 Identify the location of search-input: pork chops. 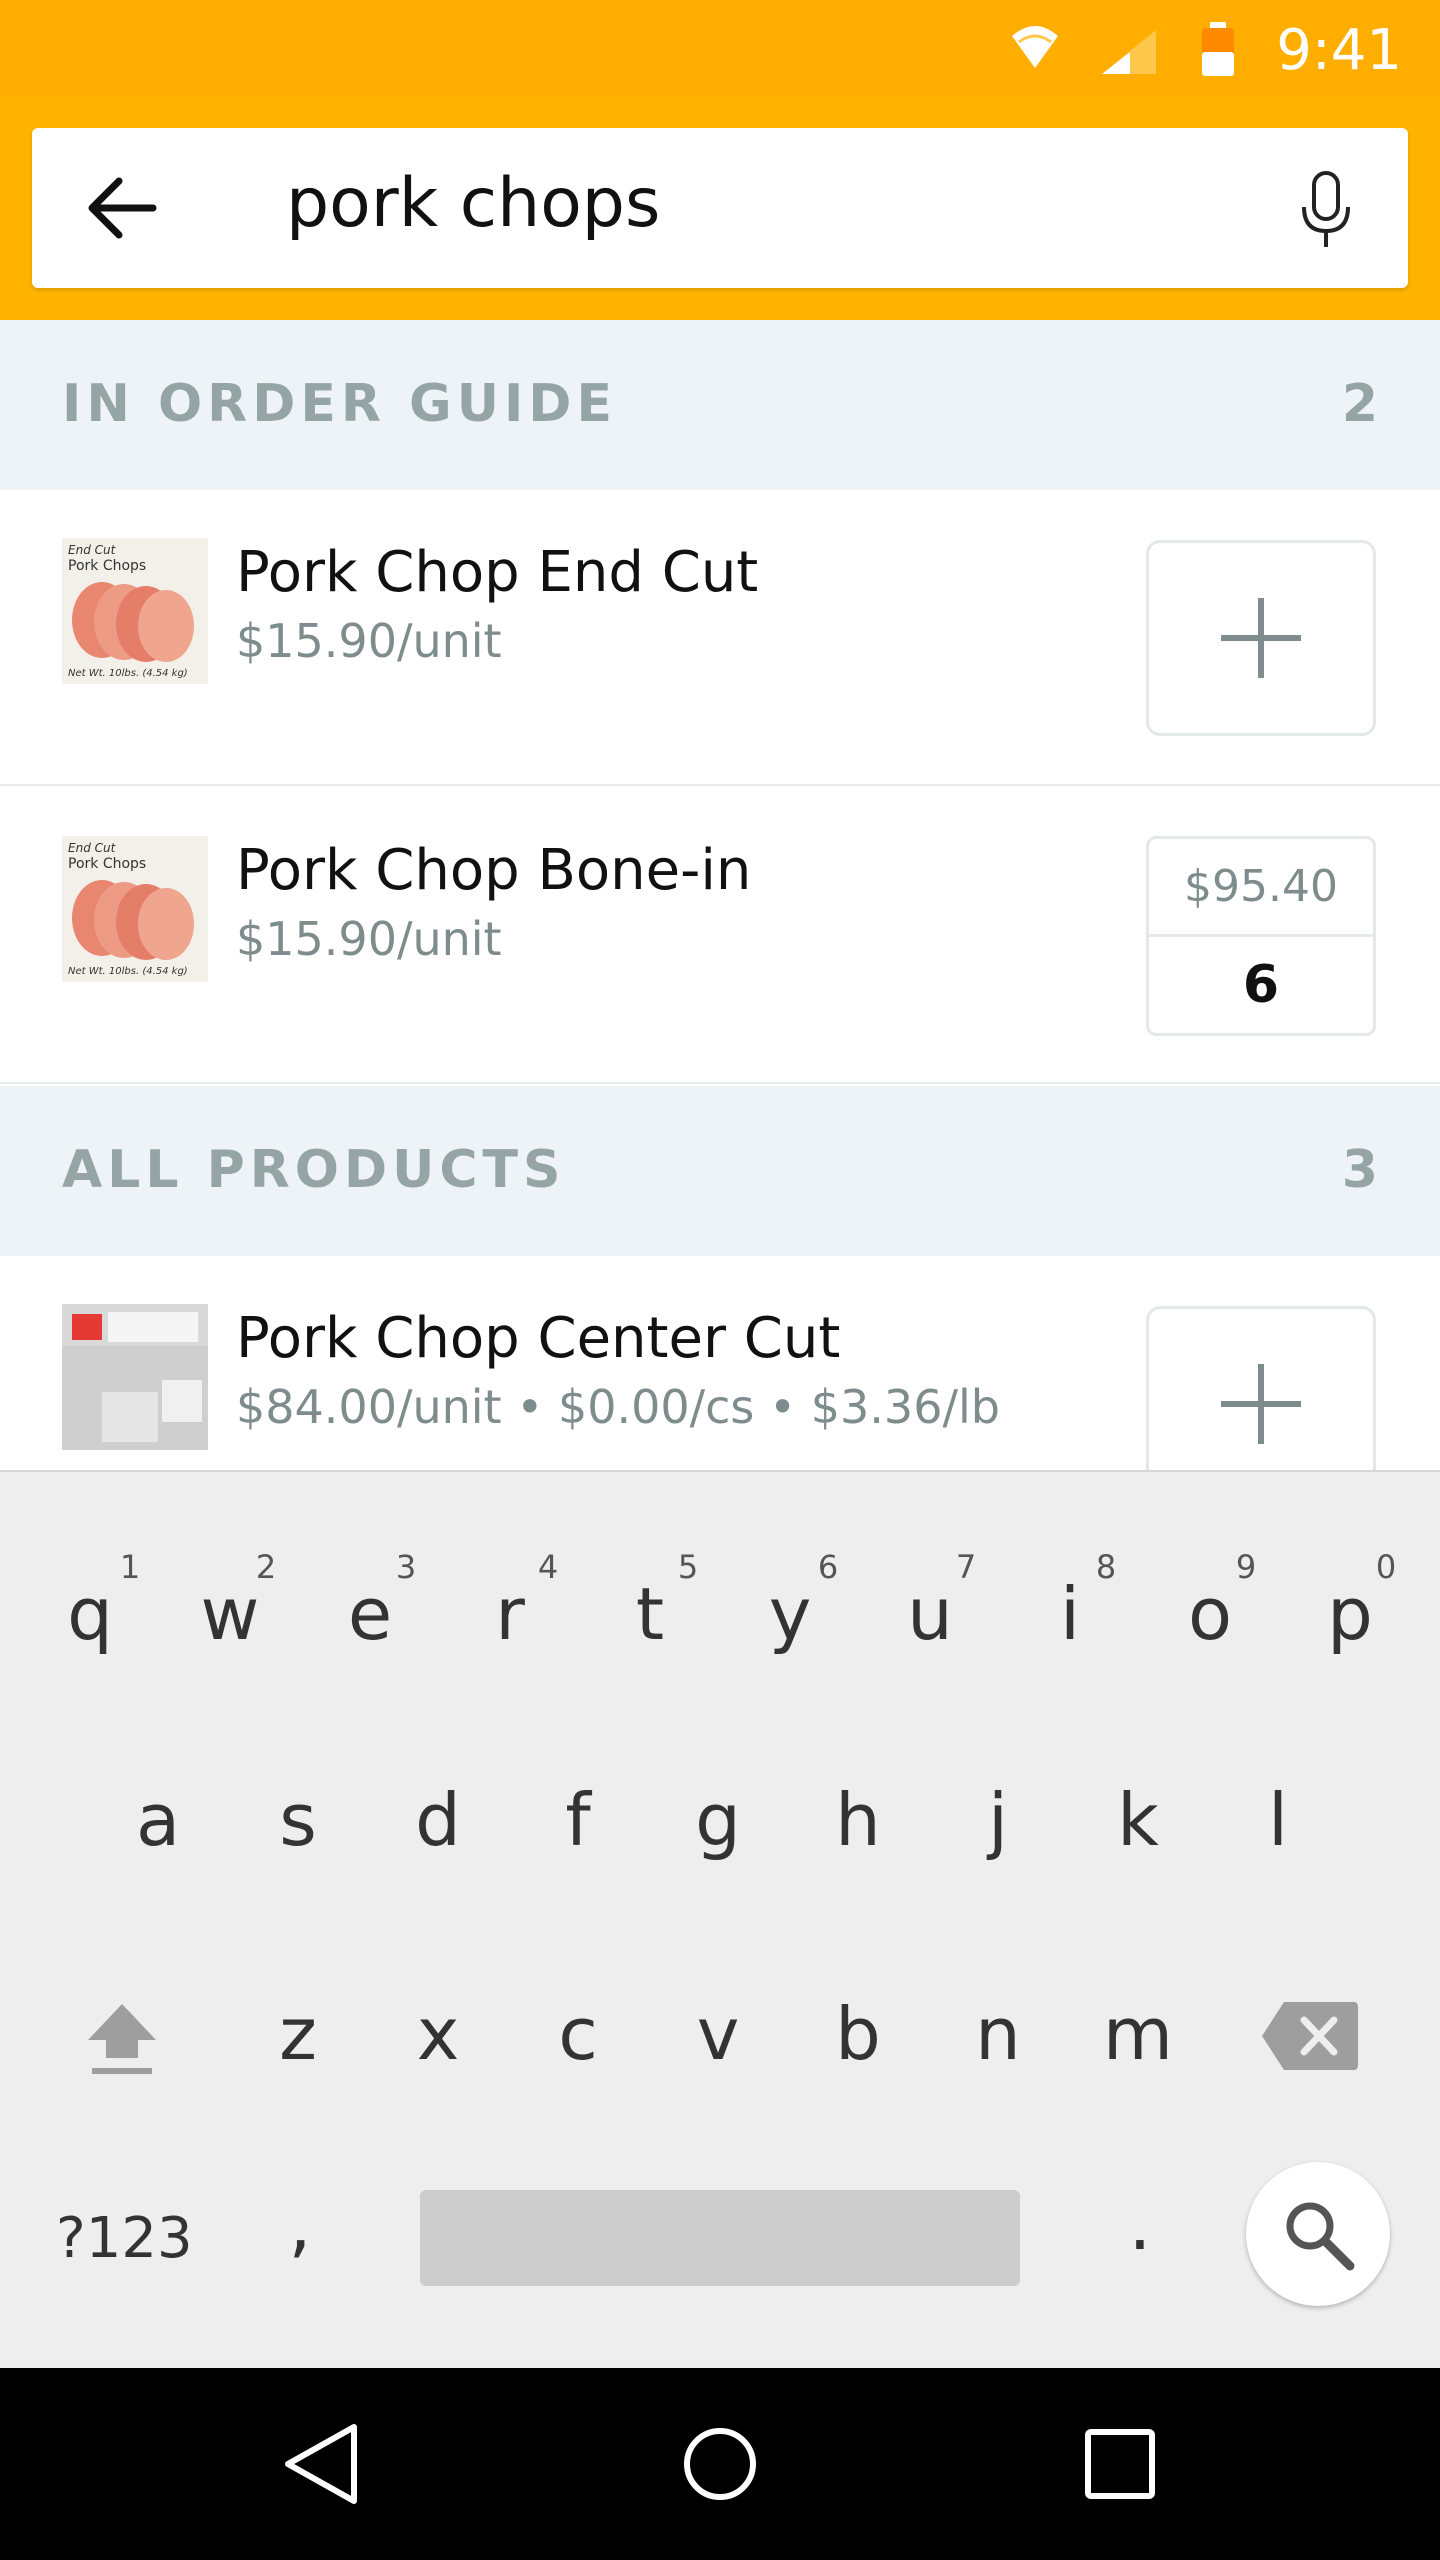
(473, 203).